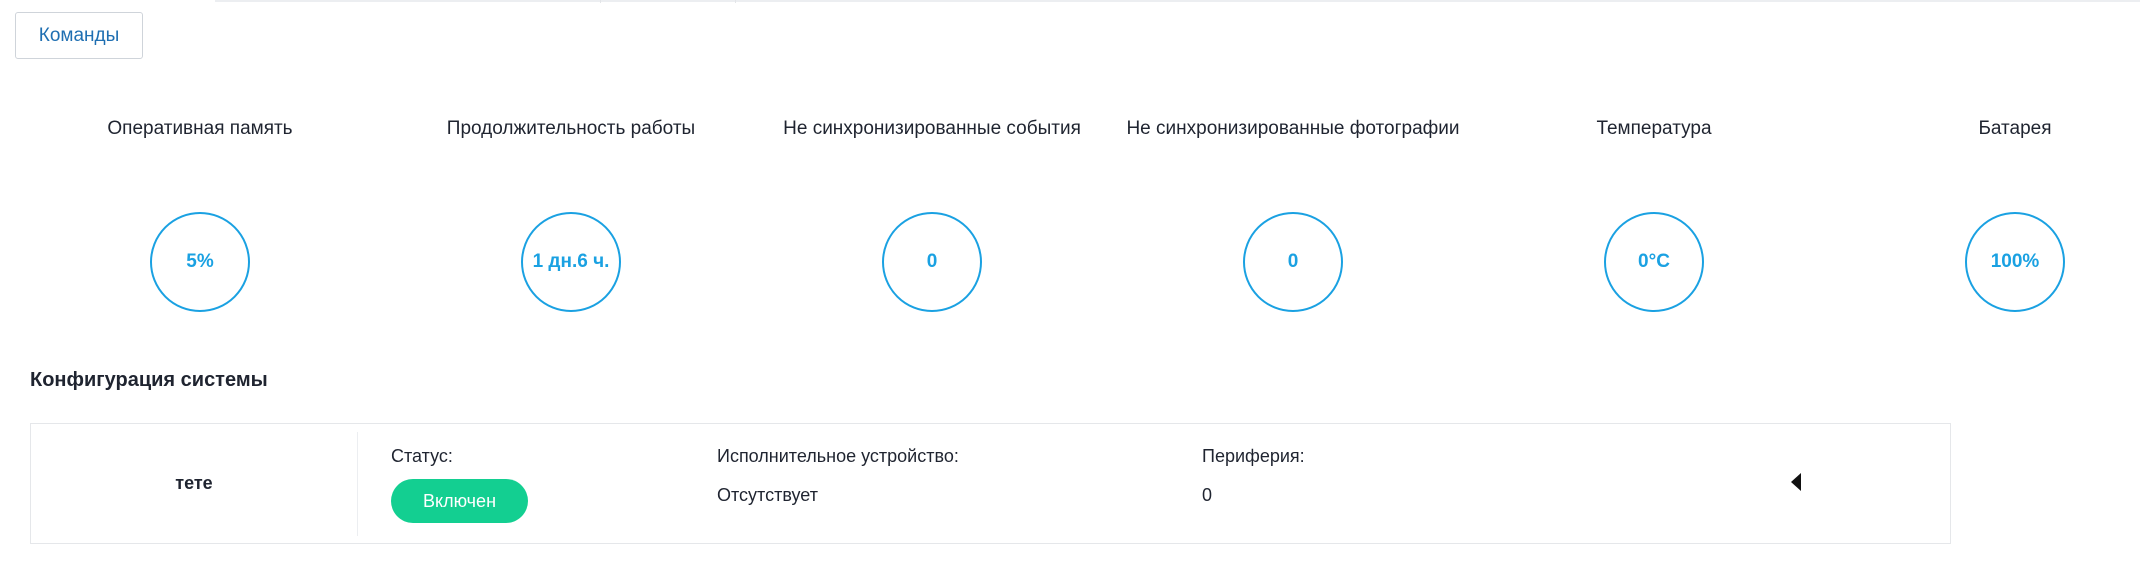  What do you see at coordinates (1207, 495) in the screenshot?
I see `peripherals-value: 0` at bounding box center [1207, 495].